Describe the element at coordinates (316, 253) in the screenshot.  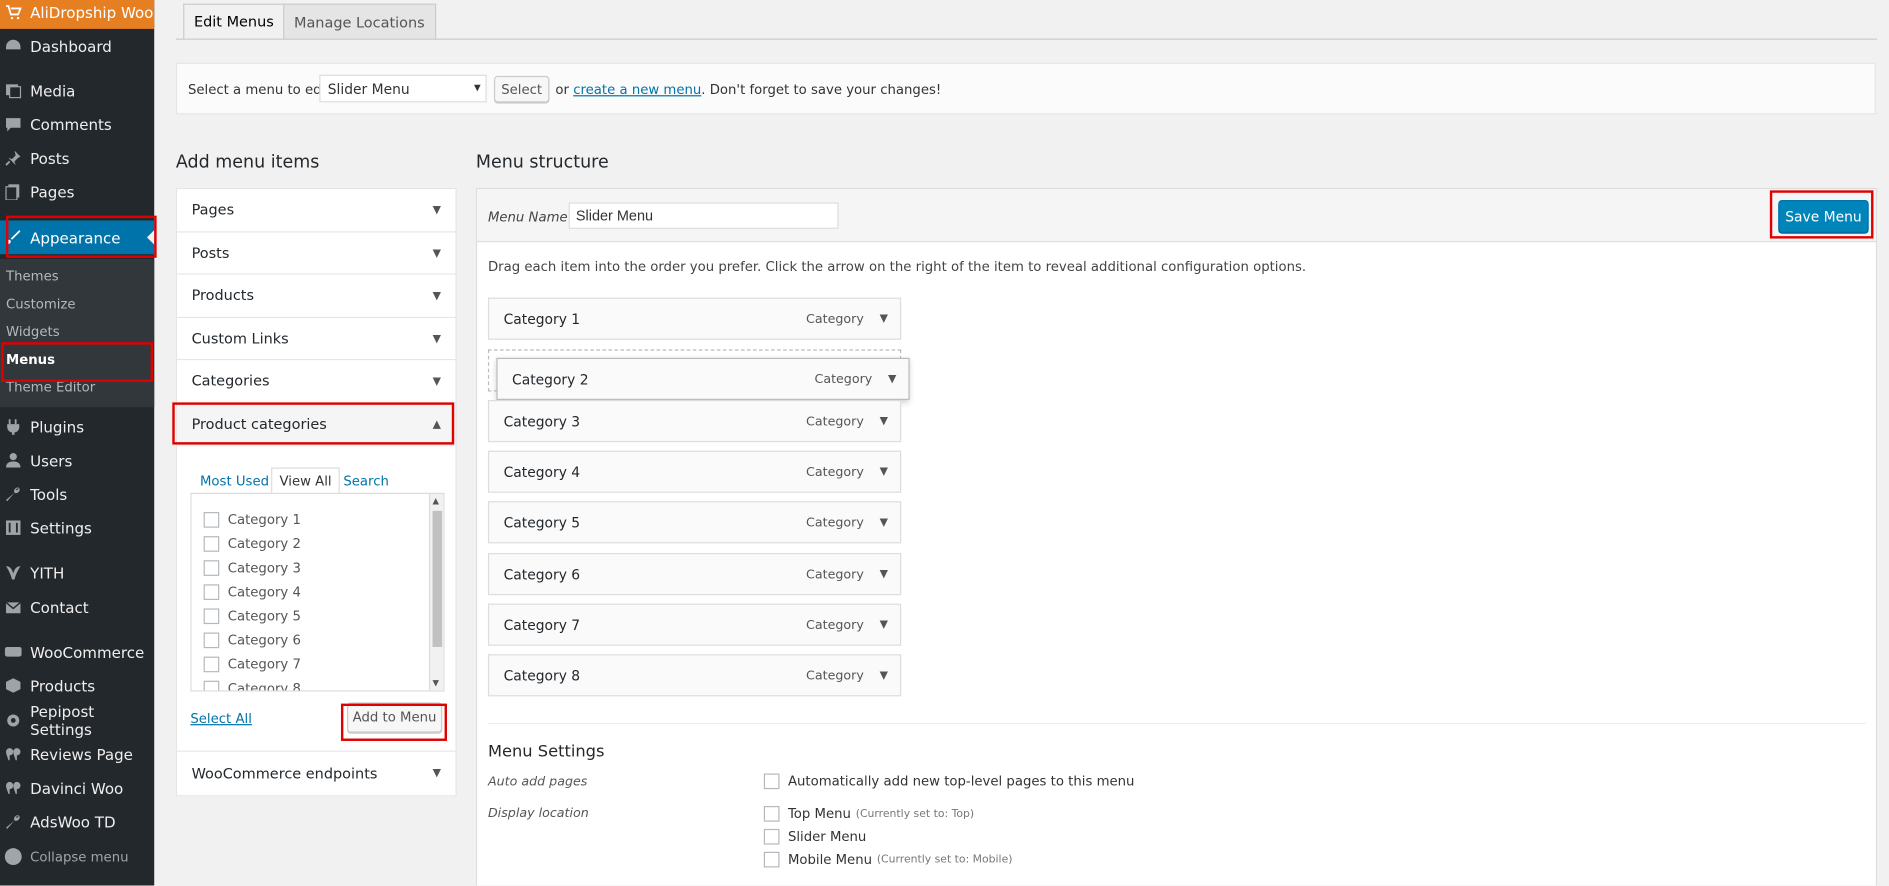
I see `section-posts: Posts ▼` at that location.